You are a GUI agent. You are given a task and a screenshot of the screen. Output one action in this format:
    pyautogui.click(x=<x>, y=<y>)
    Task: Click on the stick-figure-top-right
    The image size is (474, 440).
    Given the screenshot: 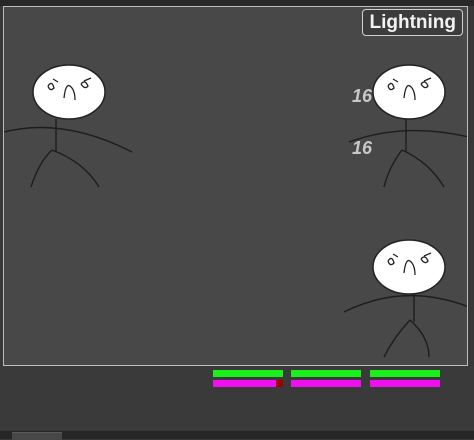 What is the action you would take?
    pyautogui.click(x=406, y=129)
    